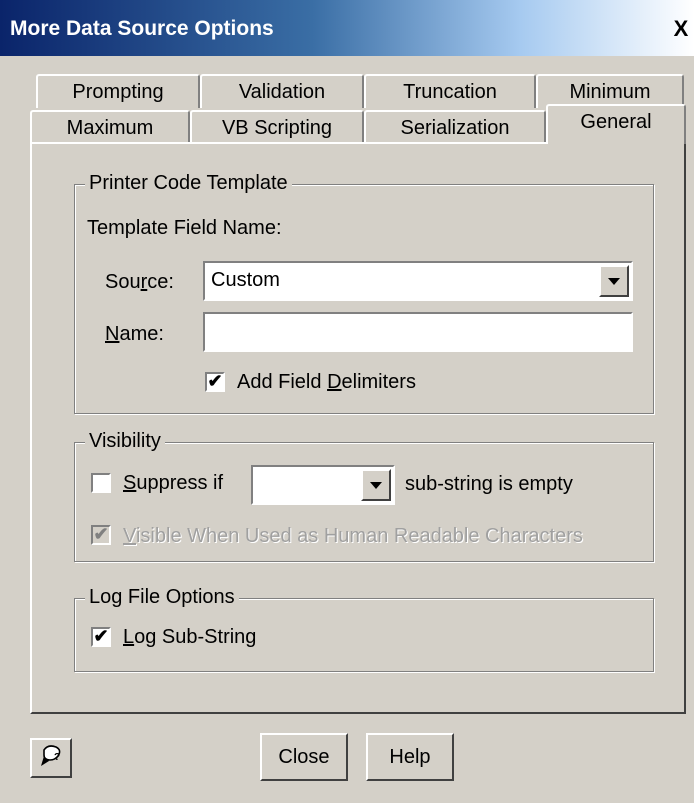 The width and height of the screenshot is (694, 803). What do you see at coordinates (101, 637) in the screenshot?
I see `log-substring-checkbox: ✔` at bounding box center [101, 637].